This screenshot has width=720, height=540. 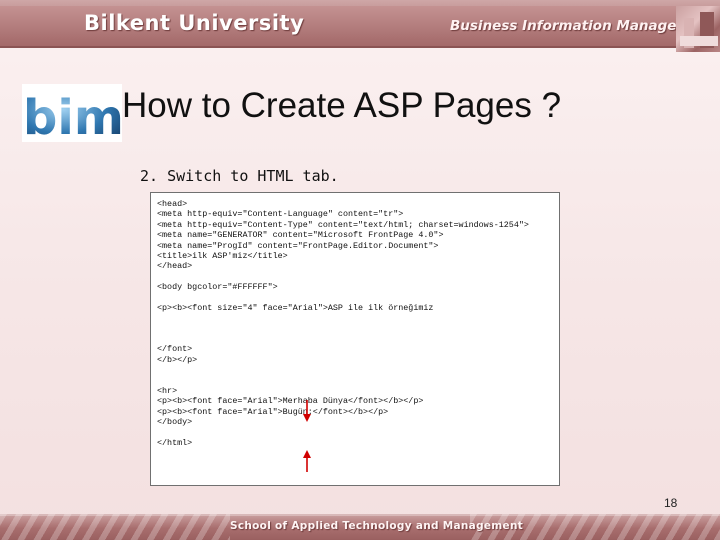 I want to click on university-name: Bilkent University, so click(x=194, y=23).